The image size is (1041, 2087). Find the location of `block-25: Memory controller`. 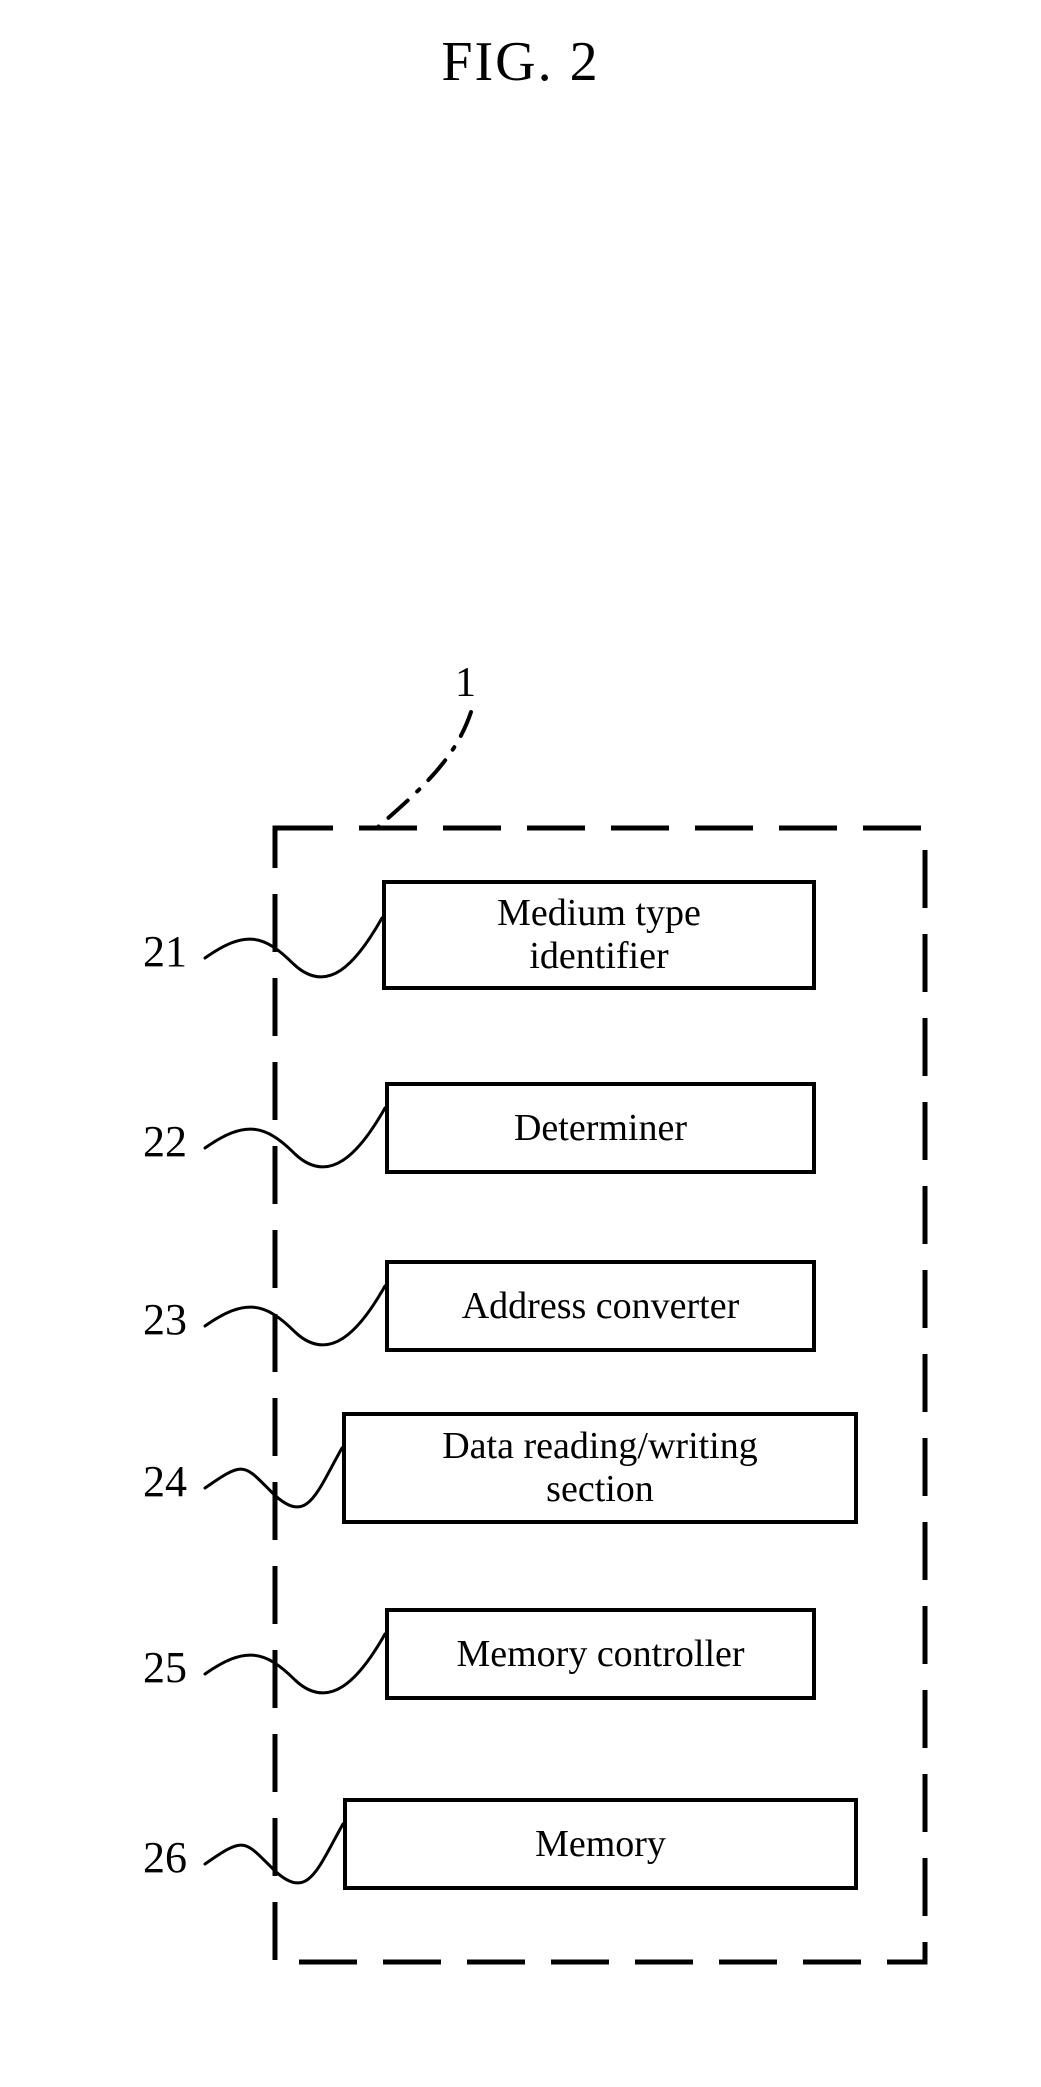

block-25: Memory controller is located at coordinates (600, 1654).